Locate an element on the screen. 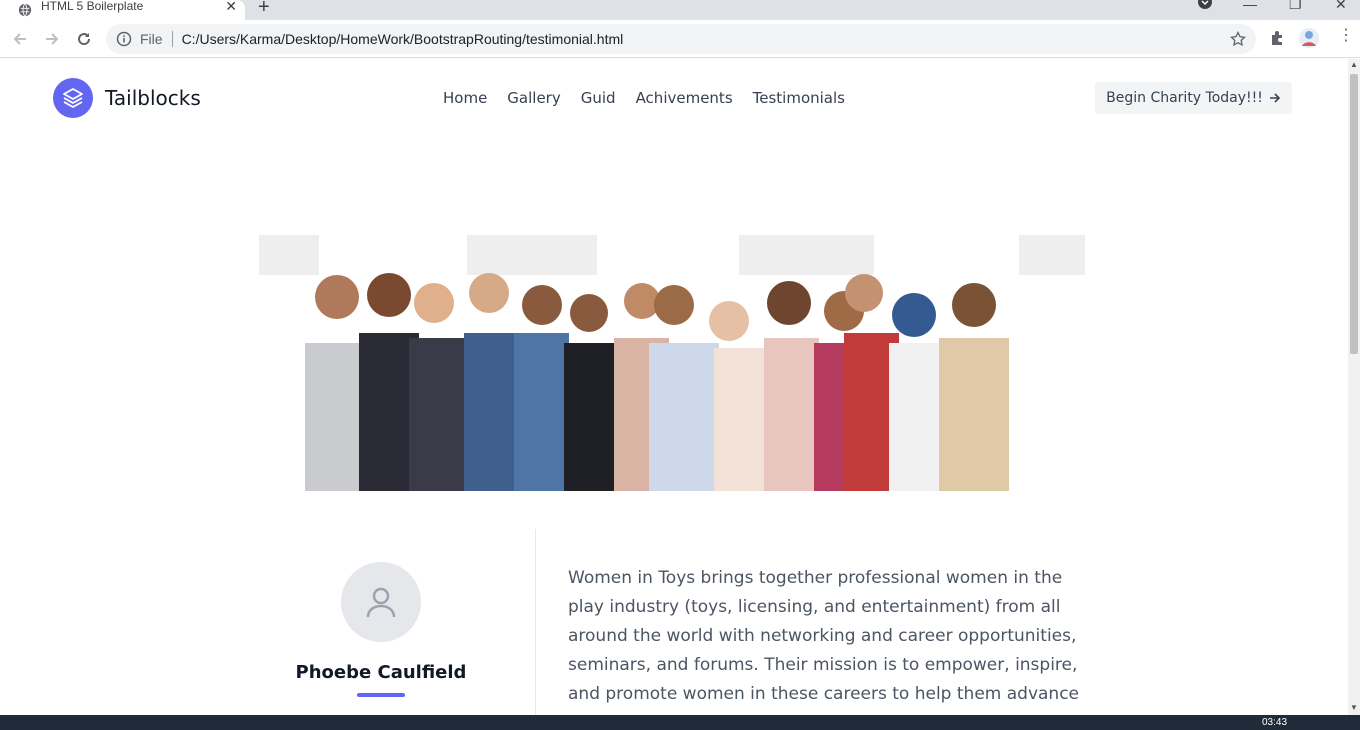  brand-name: Tailblocks is located at coordinates (153, 98).